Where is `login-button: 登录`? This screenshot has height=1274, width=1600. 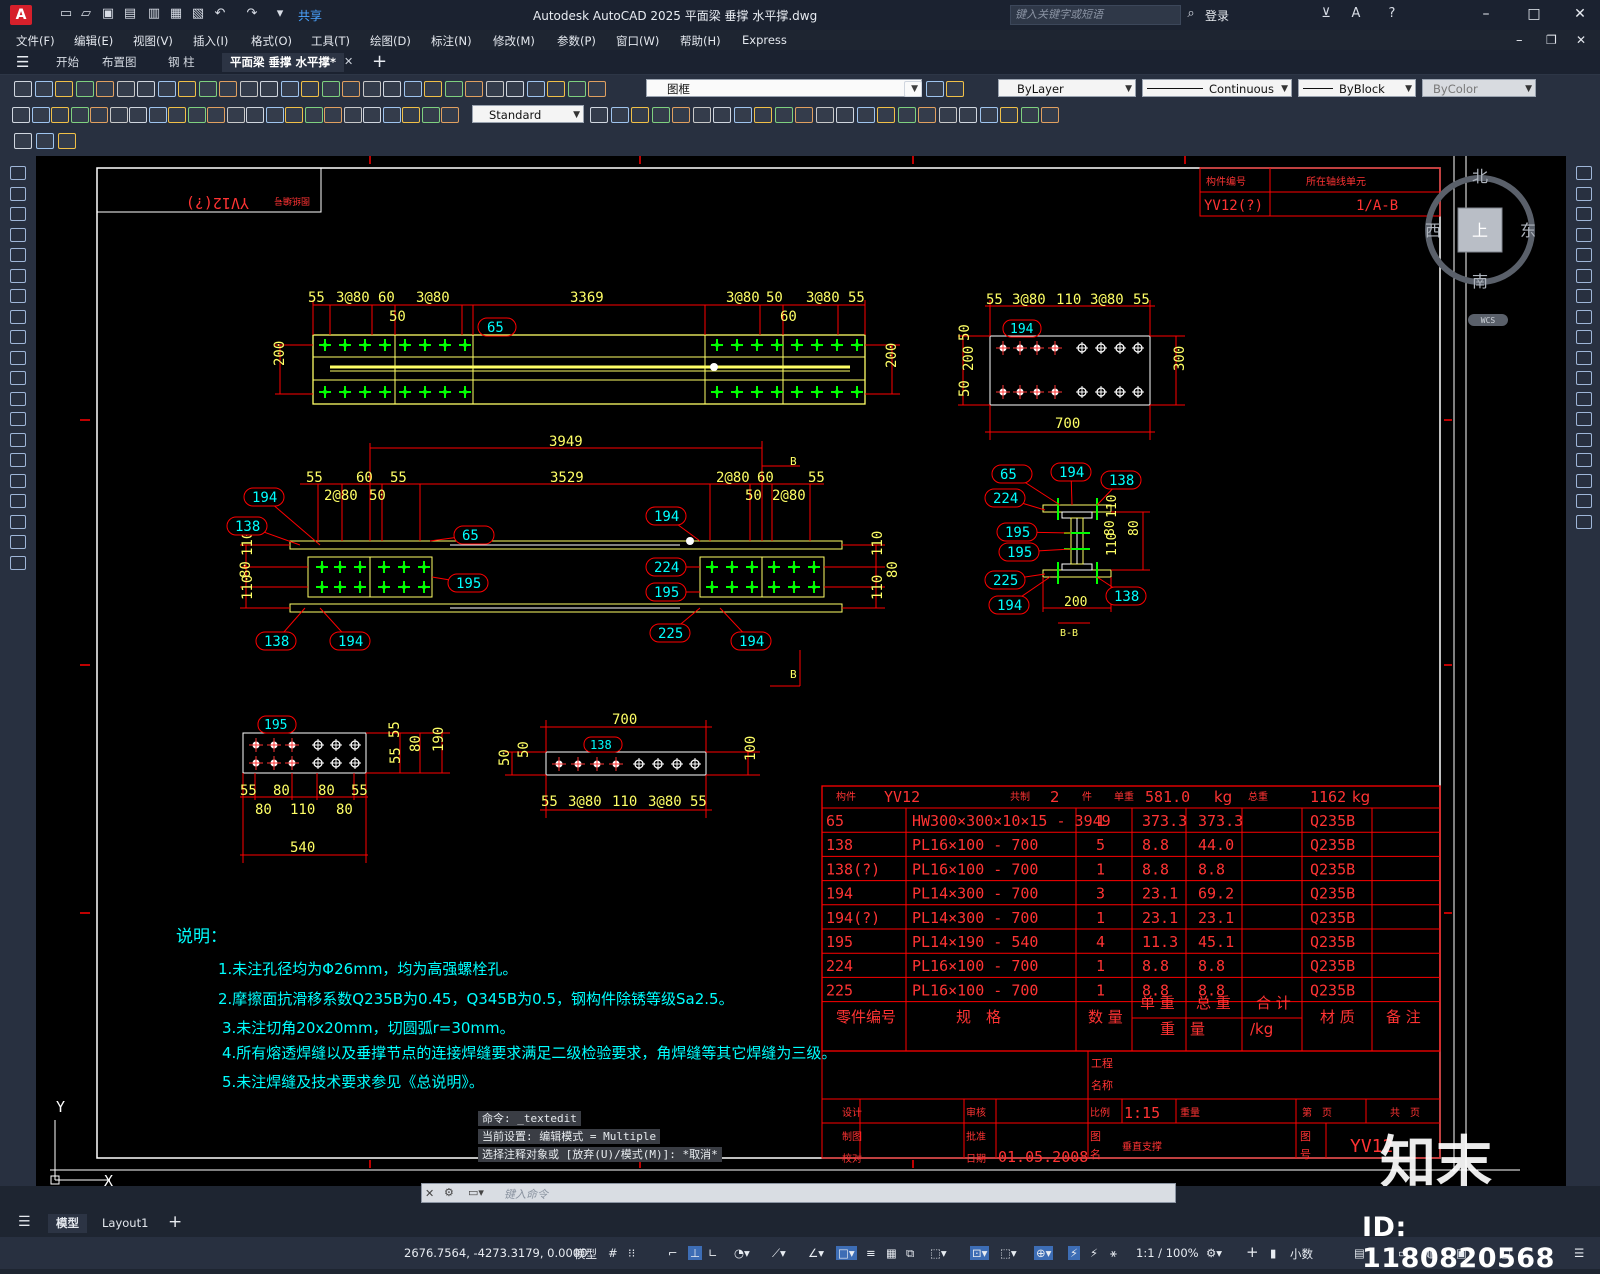
login-button: 登录 is located at coordinates (1217, 15).